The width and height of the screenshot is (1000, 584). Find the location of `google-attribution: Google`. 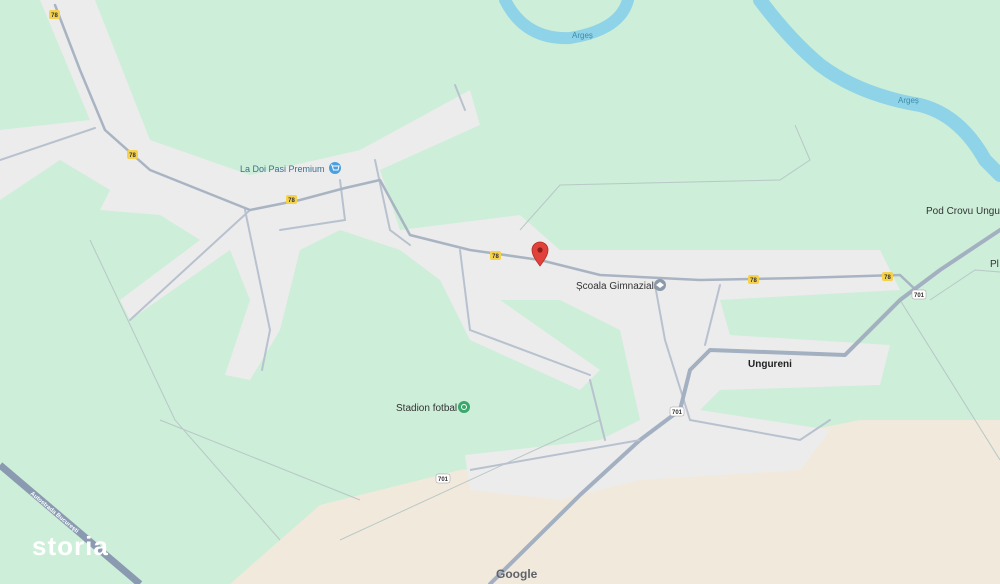

google-attribution: Google is located at coordinates (517, 574).